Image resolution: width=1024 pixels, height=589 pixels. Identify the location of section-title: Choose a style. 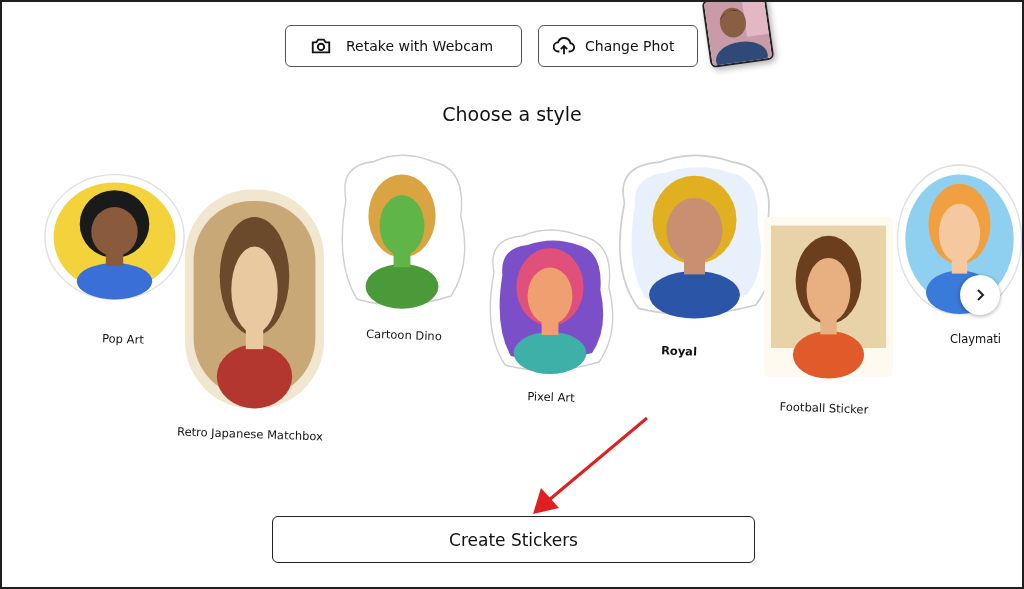
(512, 114).